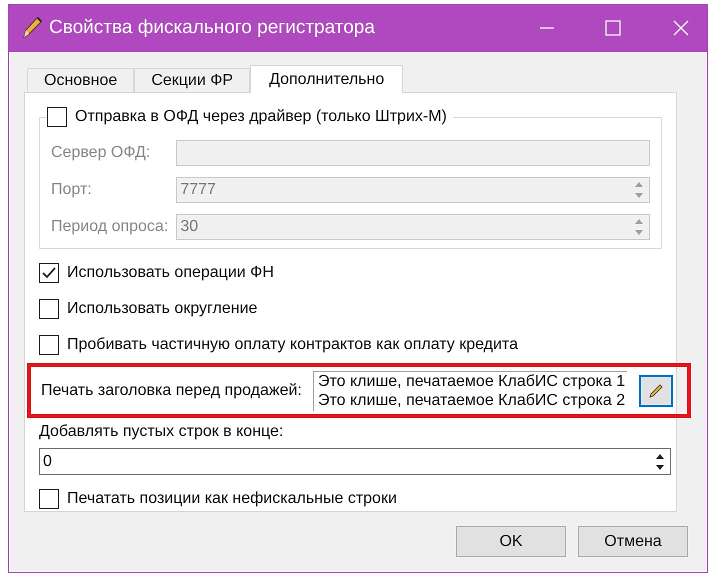 This screenshot has height=573, width=710. I want to click on spin-field: 0, so click(355, 461).